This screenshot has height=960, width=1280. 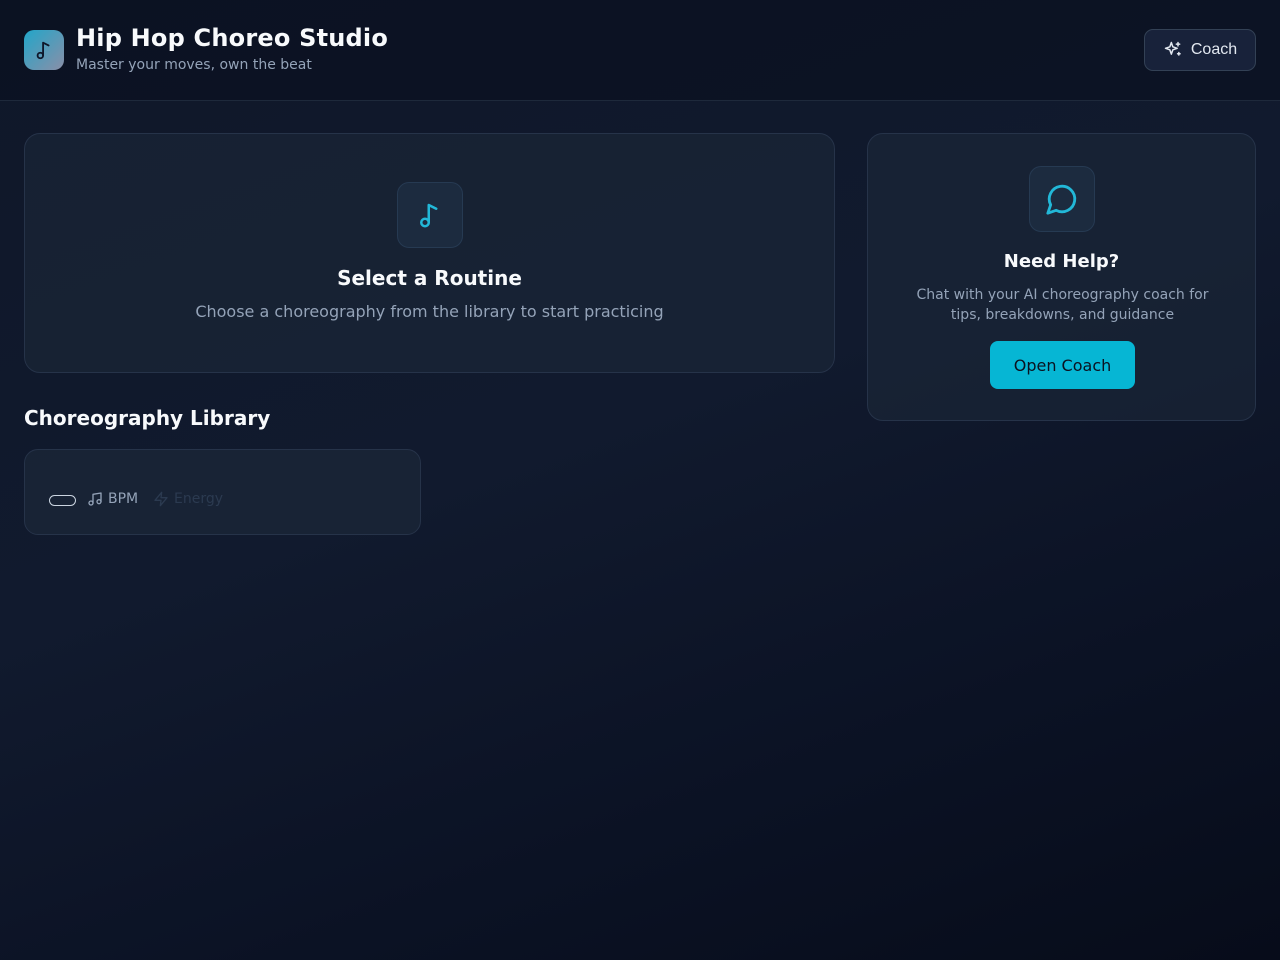 I want to click on difficulty-badge, so click(x=62, y=500).